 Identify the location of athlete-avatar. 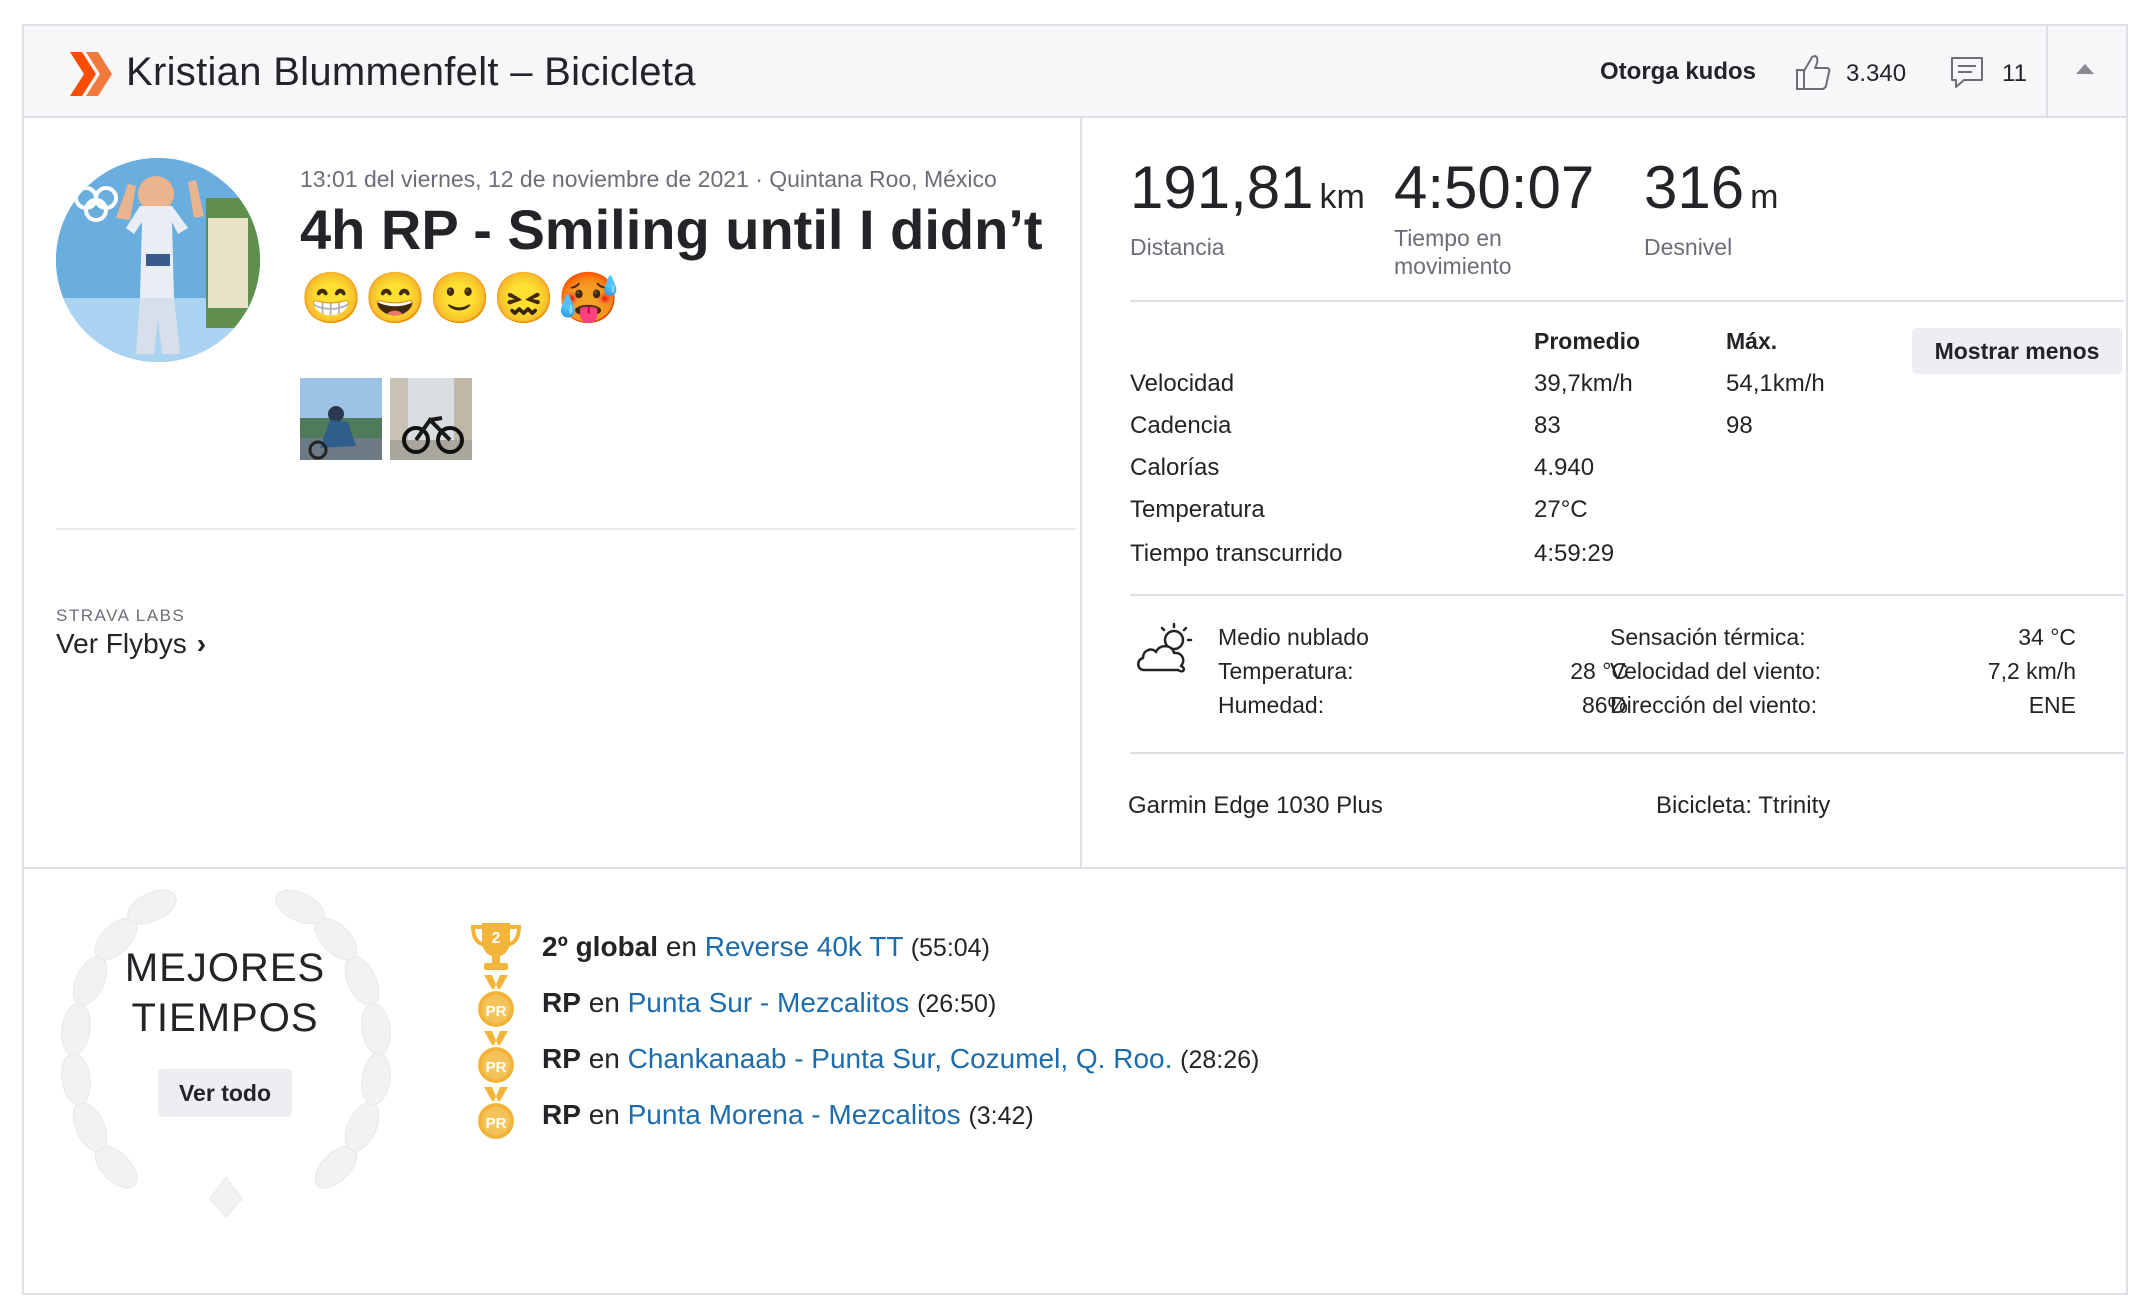
(158, 260).